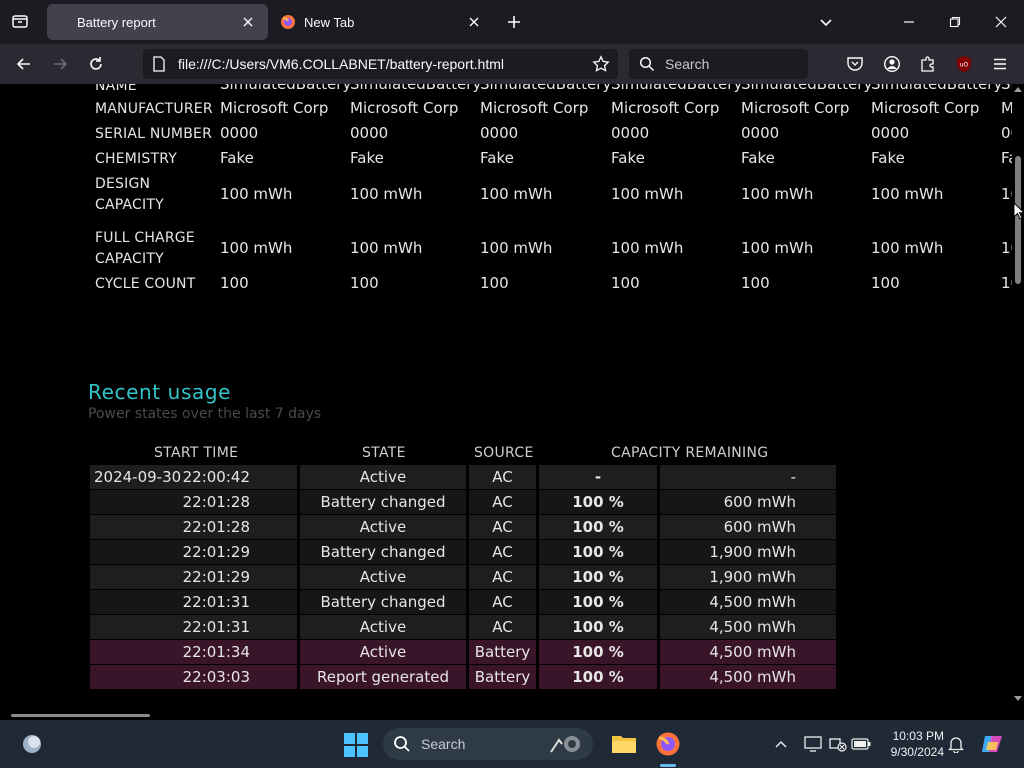 Image resolution: width=1024 pixels, height=768 pixels. Describe the element at coordinates (624, 744) in the screenshot. I see `file-explorer-icon` at that location.